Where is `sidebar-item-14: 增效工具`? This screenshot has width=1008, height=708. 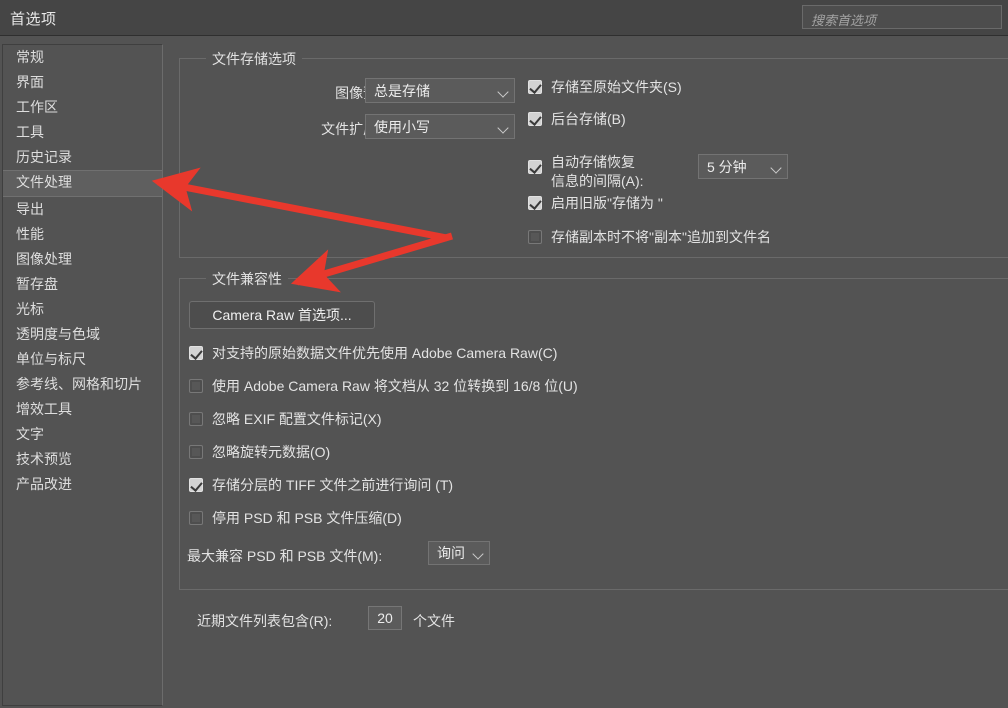 sidebar-item-14: 增效工具 is located at coordinates (82, 409).